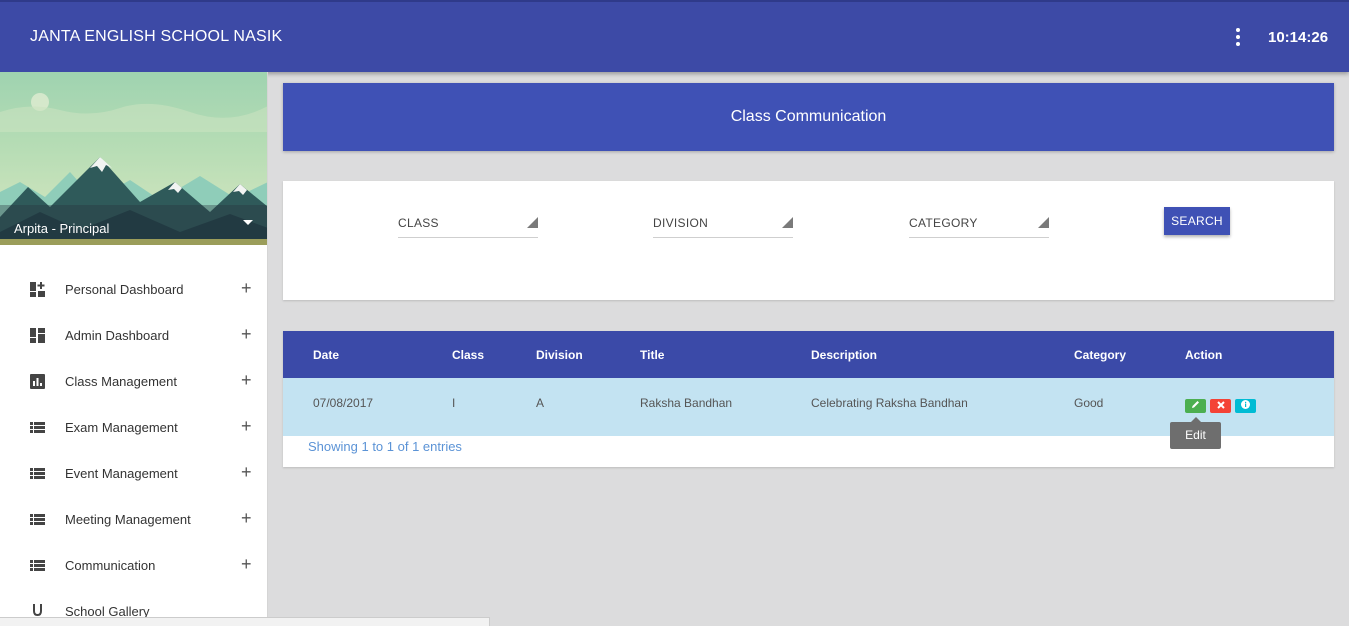  I want to click on top-app-bar: JANTA ENGLISH SCHOOL NASIK 10:14:26, so click(674, 36).